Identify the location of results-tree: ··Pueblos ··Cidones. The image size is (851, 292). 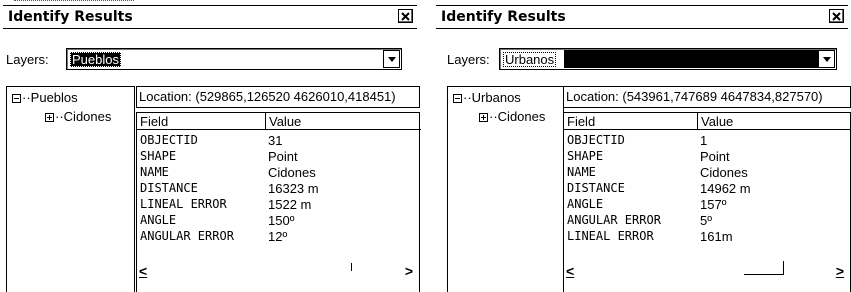
(70, 189).